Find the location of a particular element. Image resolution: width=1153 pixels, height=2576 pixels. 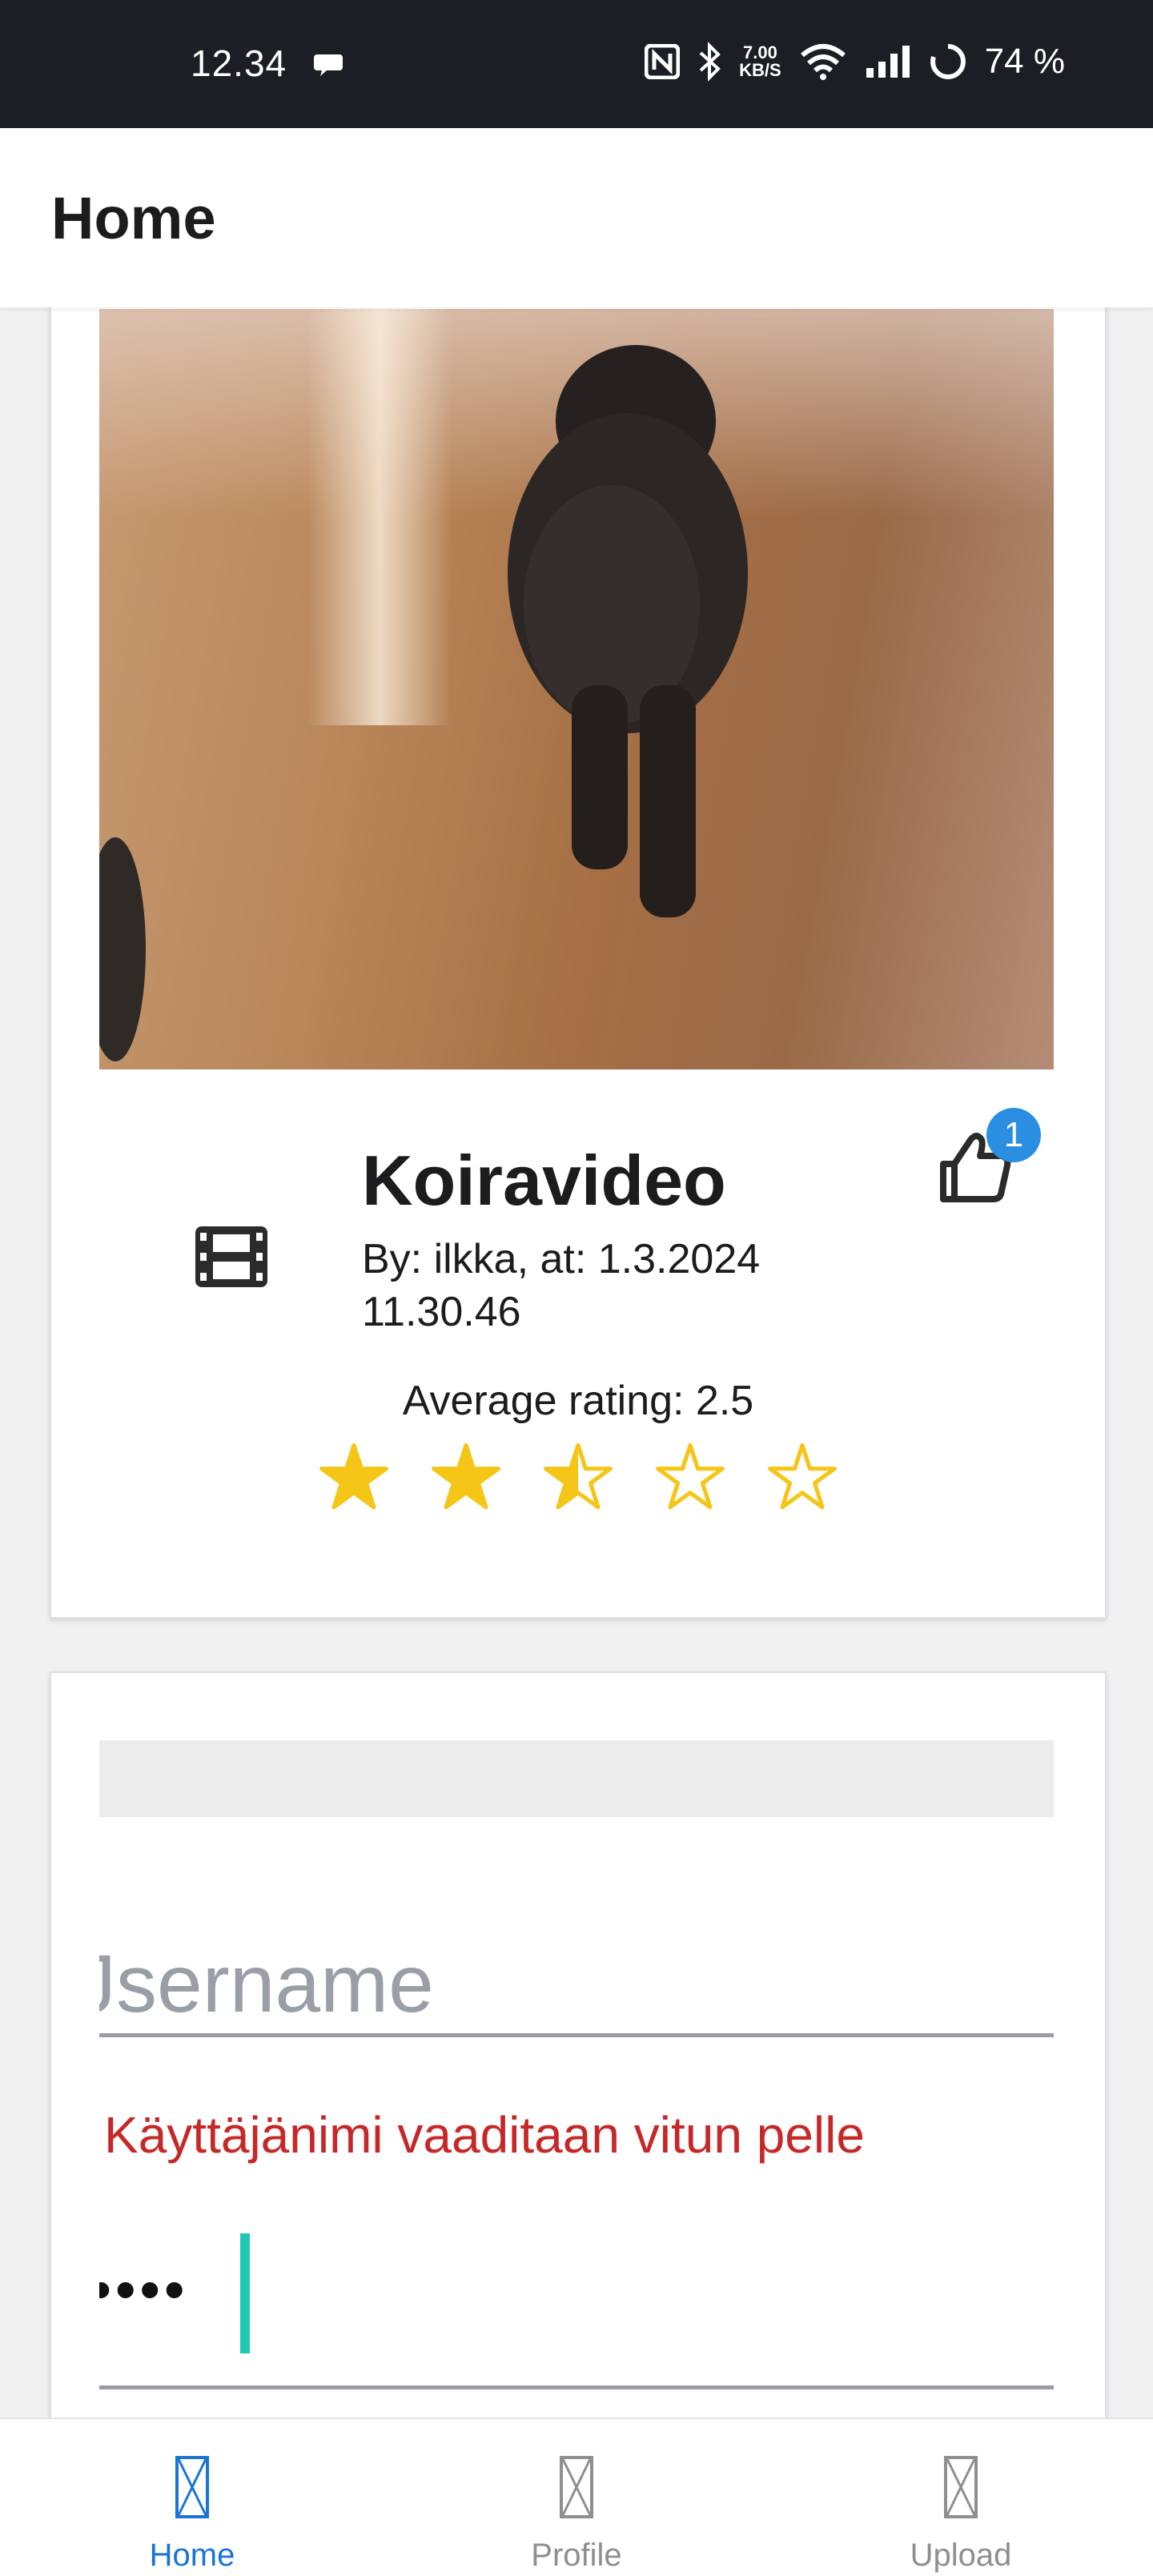

status-time: 12.34 is located at coordinates (239, 63).